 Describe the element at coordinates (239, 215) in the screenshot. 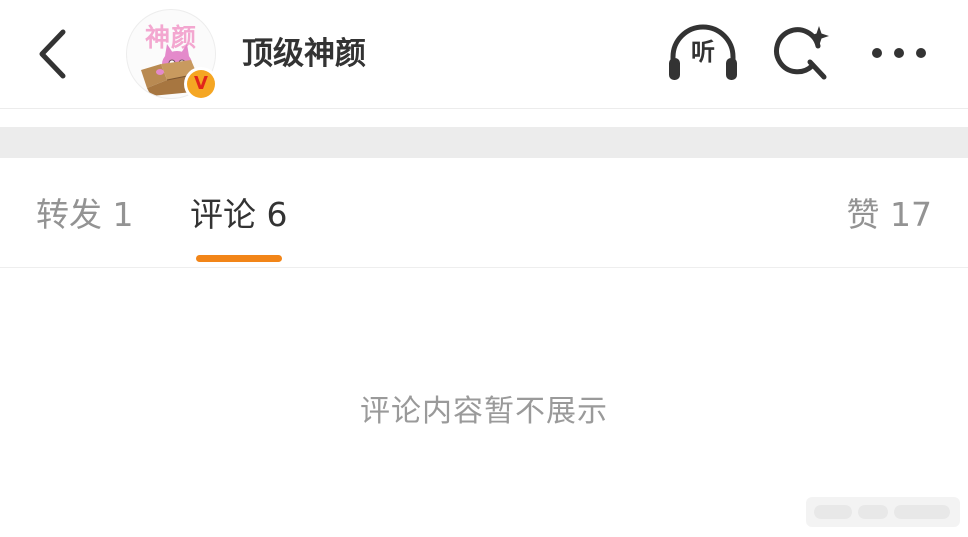

I see `tab-comments: 评论 6` at that location.